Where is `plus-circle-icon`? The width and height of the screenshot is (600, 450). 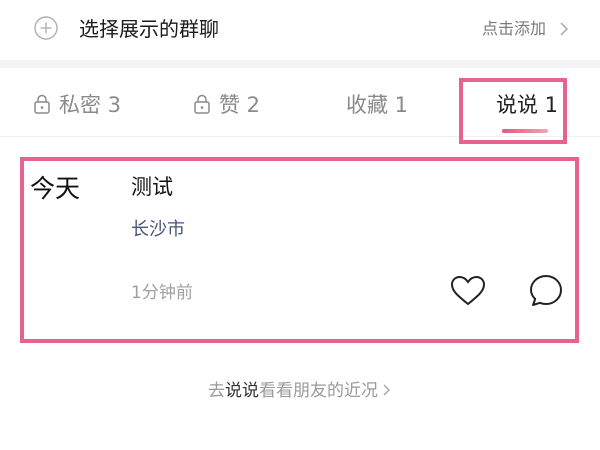
plus-circle-icon is located at coordinates (46, 28).